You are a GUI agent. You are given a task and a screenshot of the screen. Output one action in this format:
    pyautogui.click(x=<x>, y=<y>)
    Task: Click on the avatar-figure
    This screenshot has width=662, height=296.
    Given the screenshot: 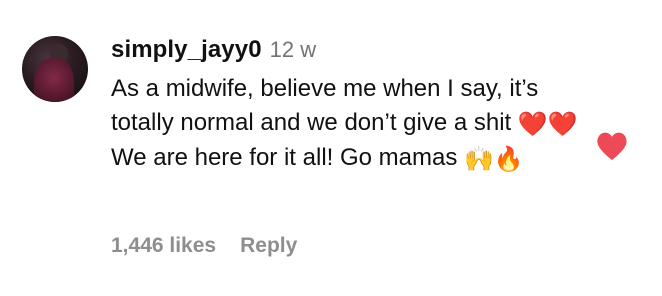 What is the action you would take?
    pyautogui.click(x=54, y=80)
    